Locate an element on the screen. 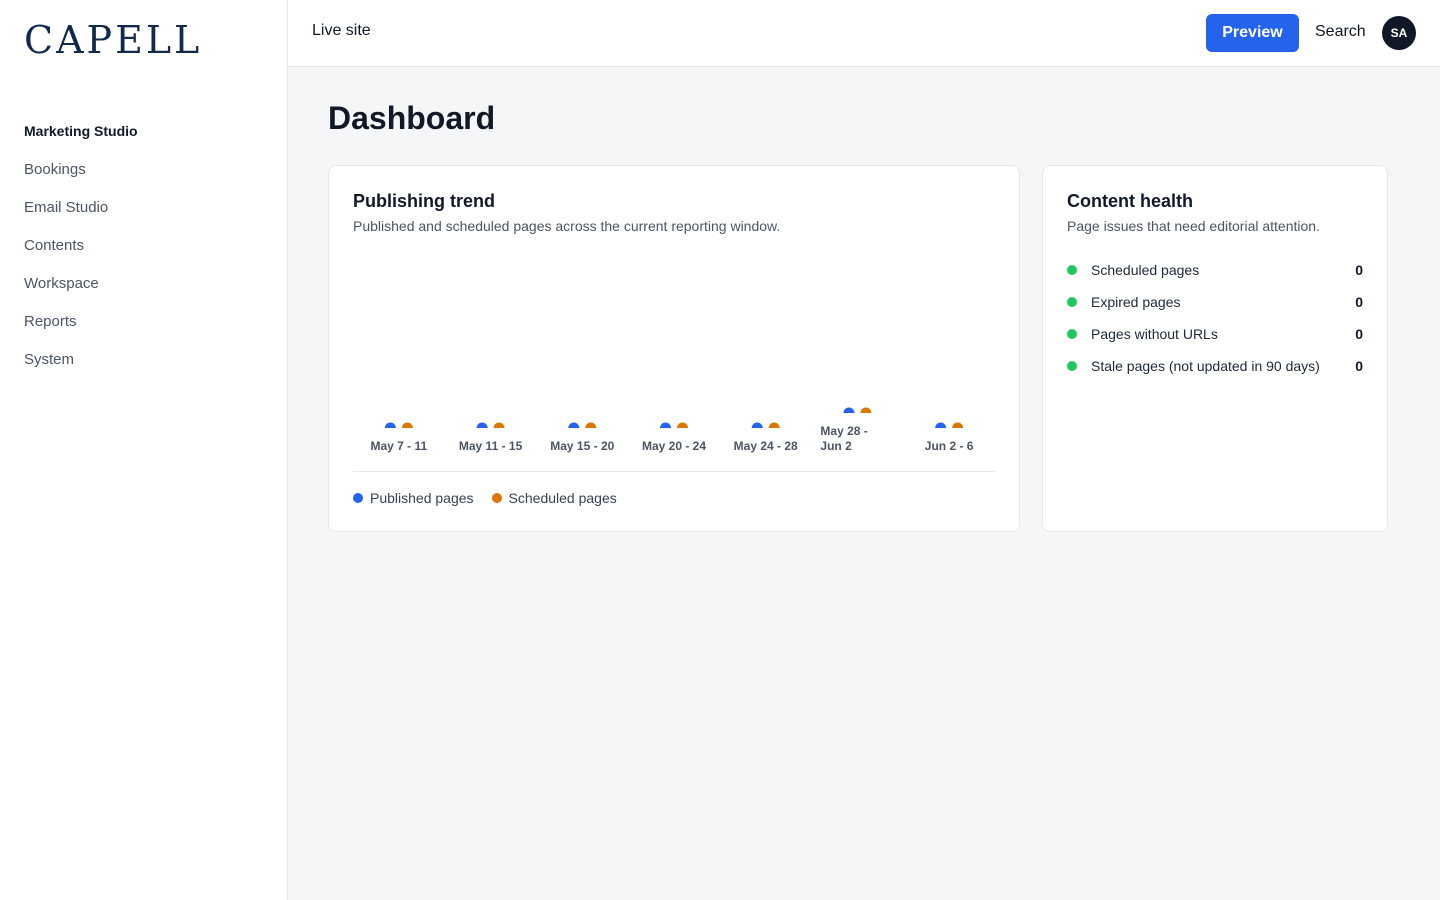  x-tick-label: Jun 2 - 6 is located at coordinates (949, 446).